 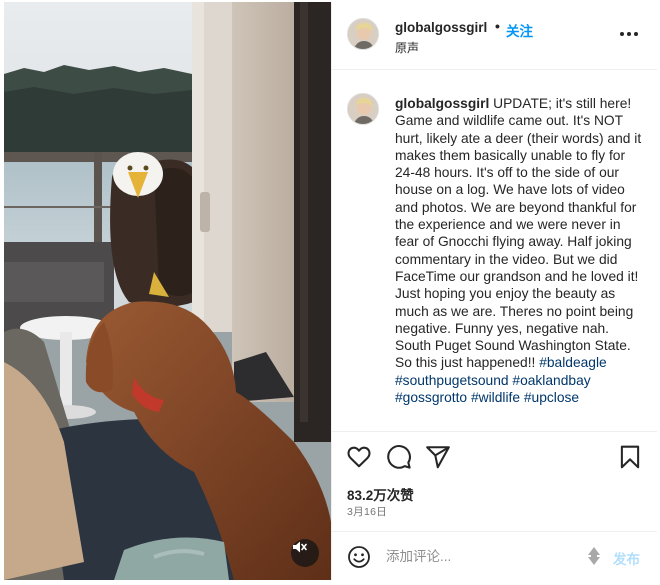 I want to click on comment-input, so click(x=478, y=556).